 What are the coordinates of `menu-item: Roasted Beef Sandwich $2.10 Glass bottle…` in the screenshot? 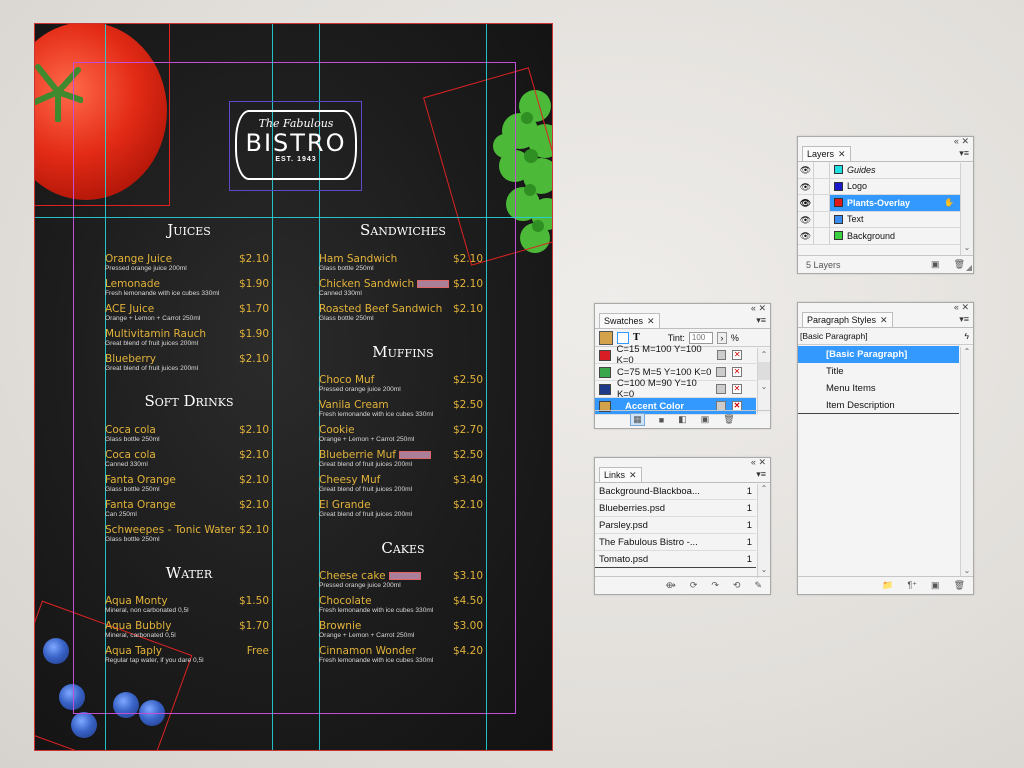 It's located at (401, 315).